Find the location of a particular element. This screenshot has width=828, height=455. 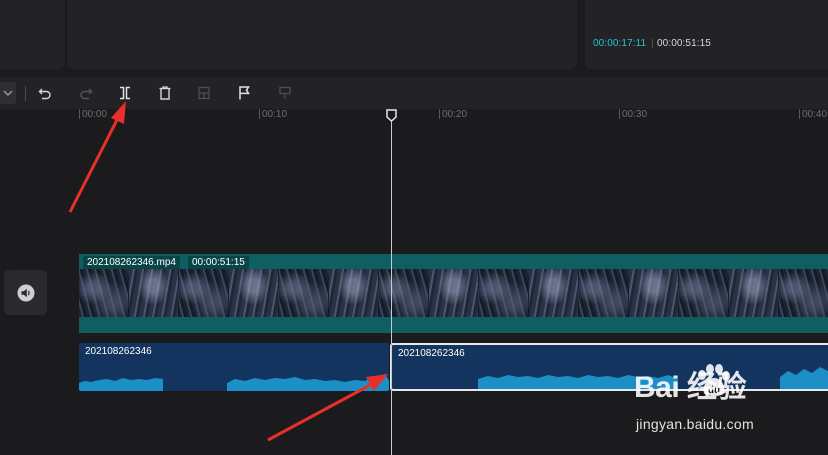

undo-icon is located at coordinates (44, 94).